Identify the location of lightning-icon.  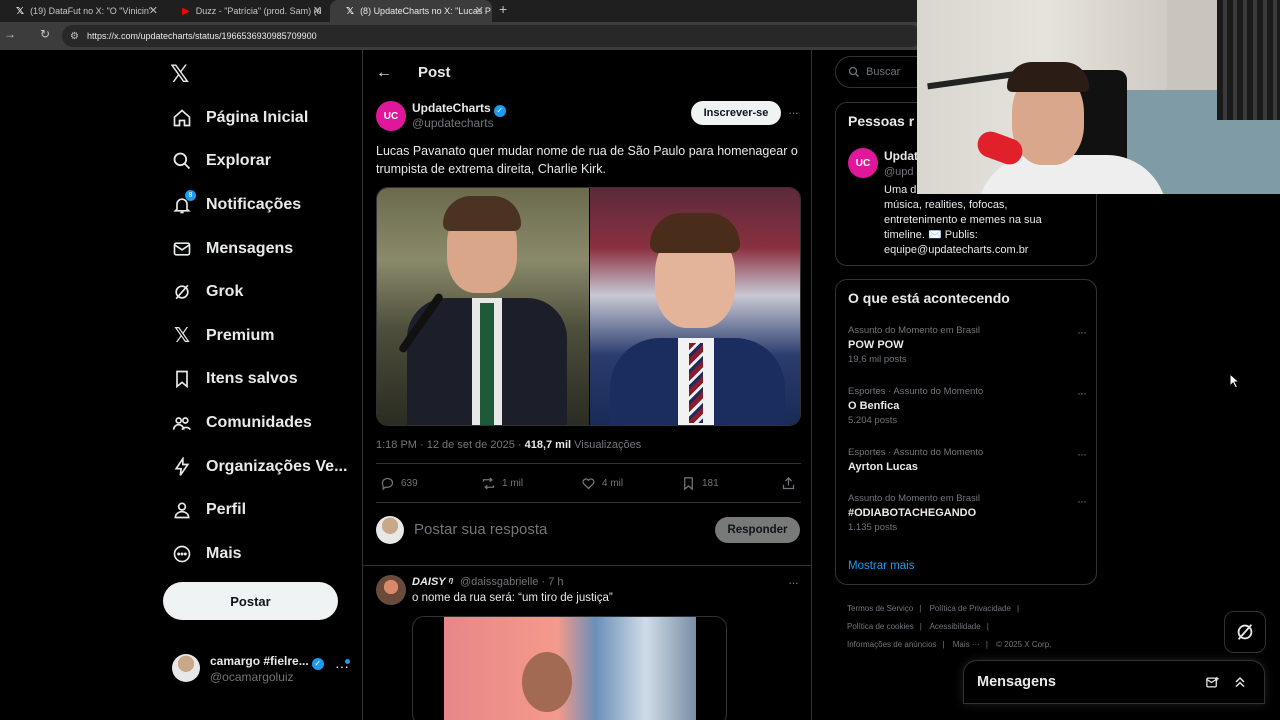
(182, 467).